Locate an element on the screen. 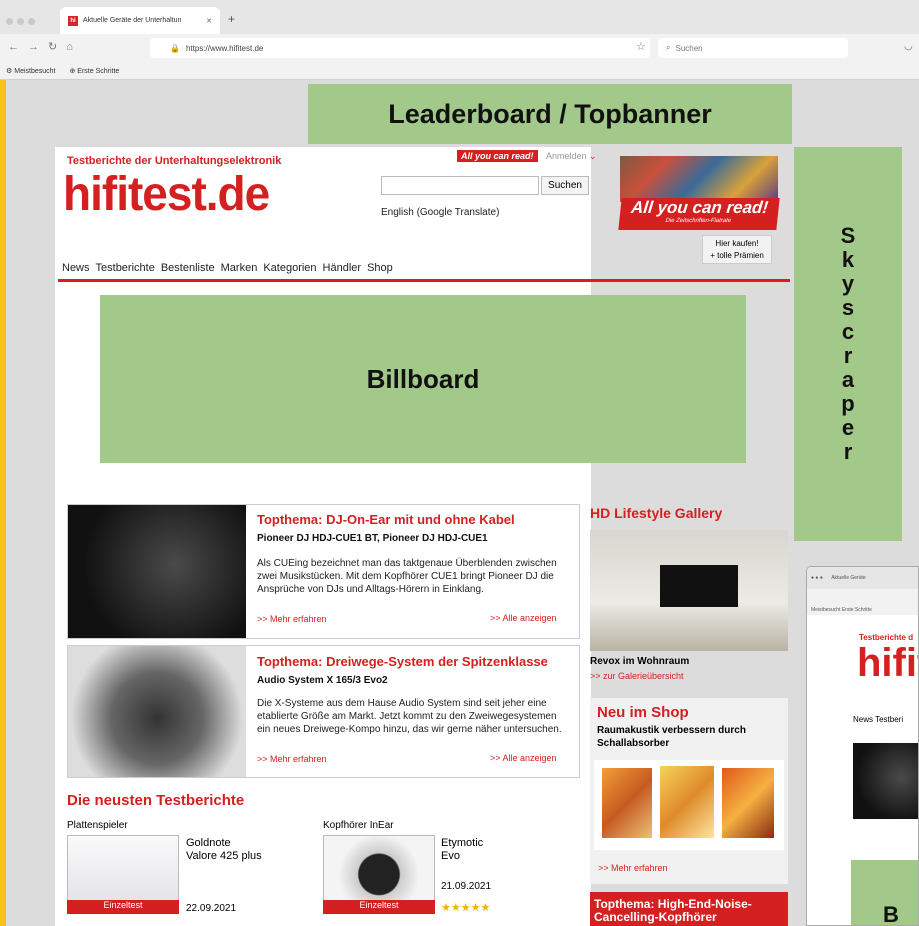 Image resolution: width=919 pixels, height=926 pixels. chevron-down-icon: ⌄ is located at coordinates (593, 156).